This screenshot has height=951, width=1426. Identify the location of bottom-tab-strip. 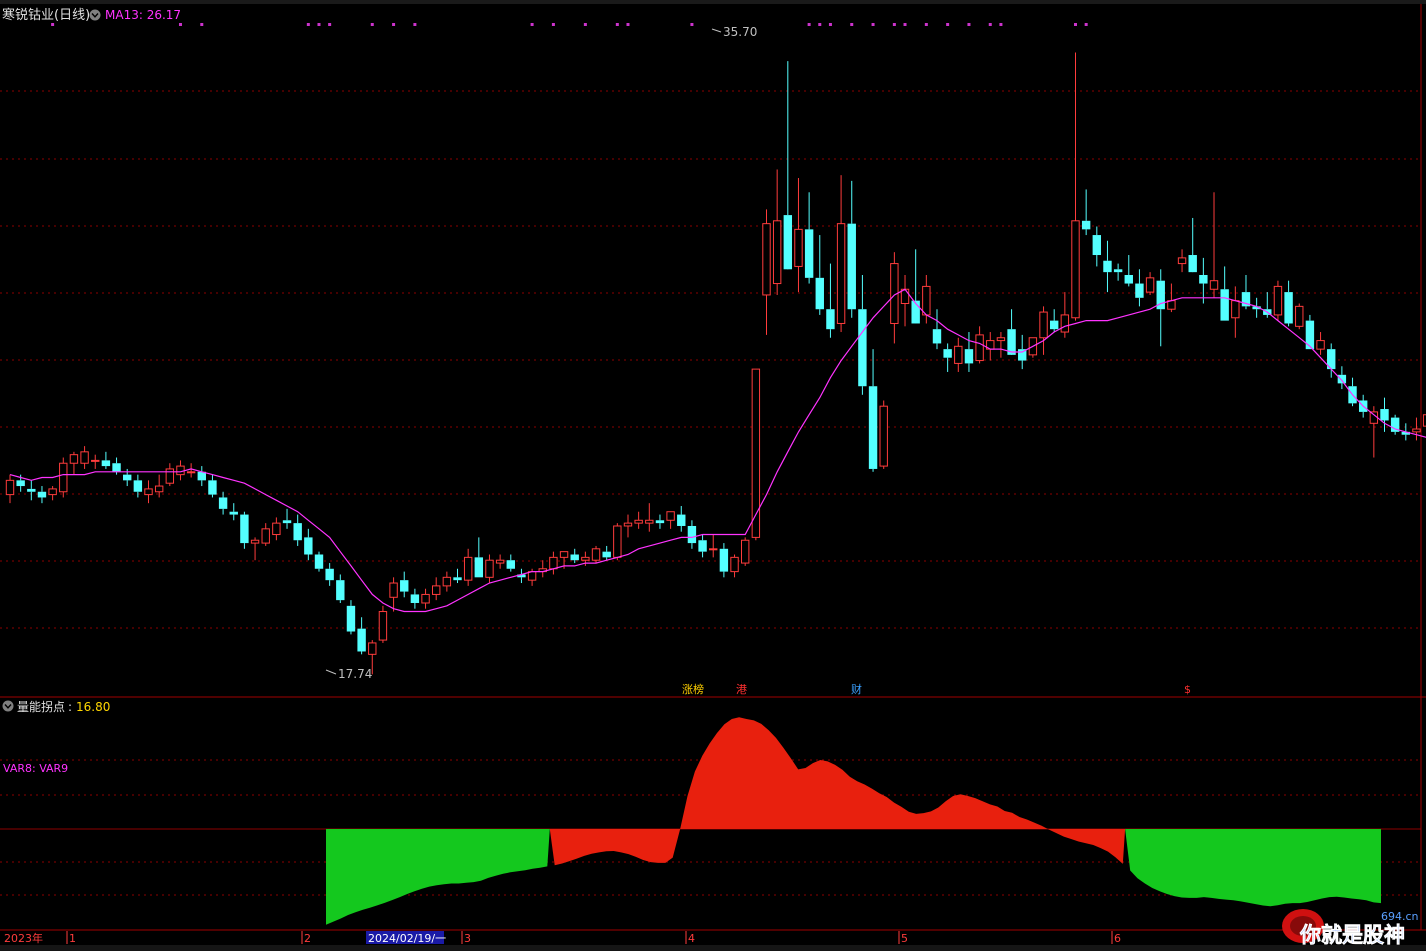
(713, 948).